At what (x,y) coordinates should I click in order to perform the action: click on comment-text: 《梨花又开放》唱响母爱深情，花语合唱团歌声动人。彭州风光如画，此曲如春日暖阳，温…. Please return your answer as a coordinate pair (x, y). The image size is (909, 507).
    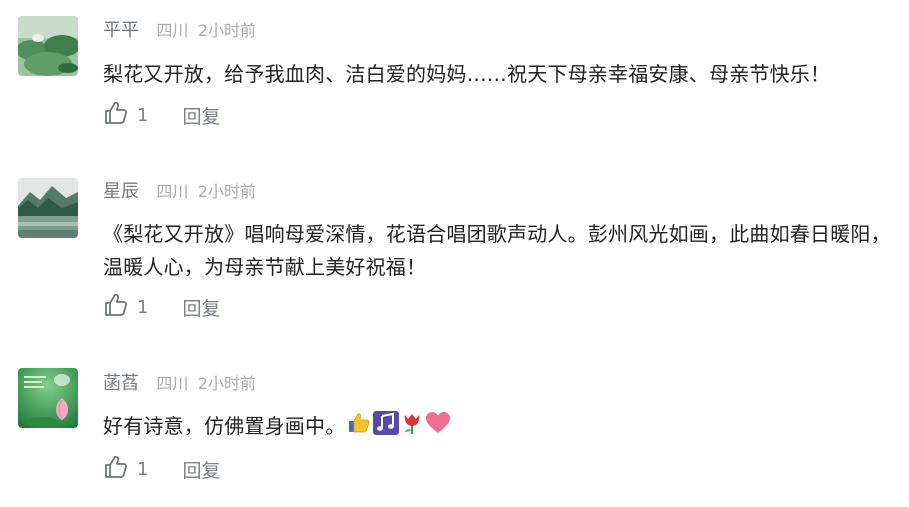
    Looking at the image, I should click on (497, 250).